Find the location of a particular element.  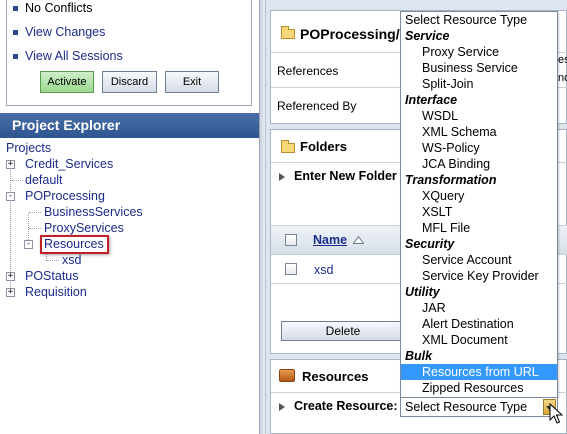

dropdown-group-label: Interface is located at coordinates (431, 100).